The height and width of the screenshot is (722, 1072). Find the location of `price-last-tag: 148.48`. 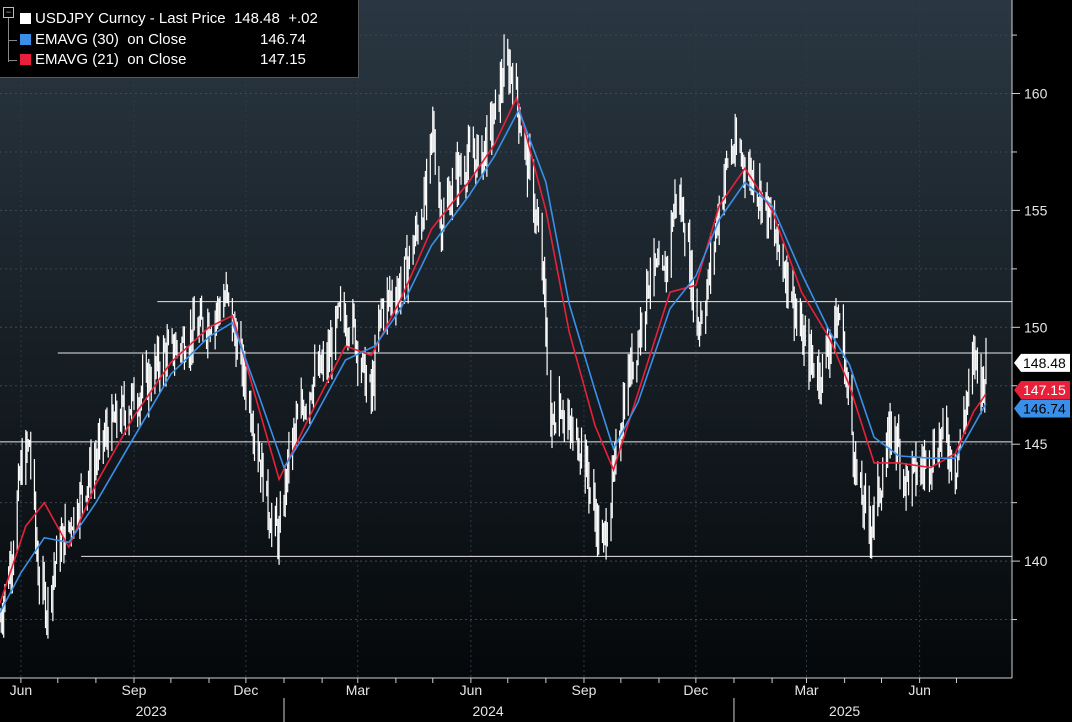

price-last-tag: 148.48 is located at coordinates (1042, 362).